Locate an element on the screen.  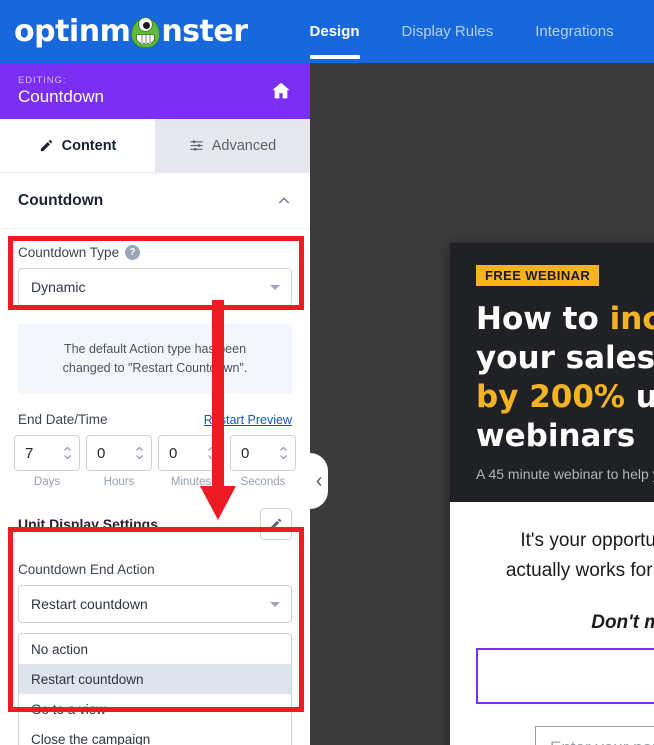
headline-part-1: How to is located at coordinates (543, 319).